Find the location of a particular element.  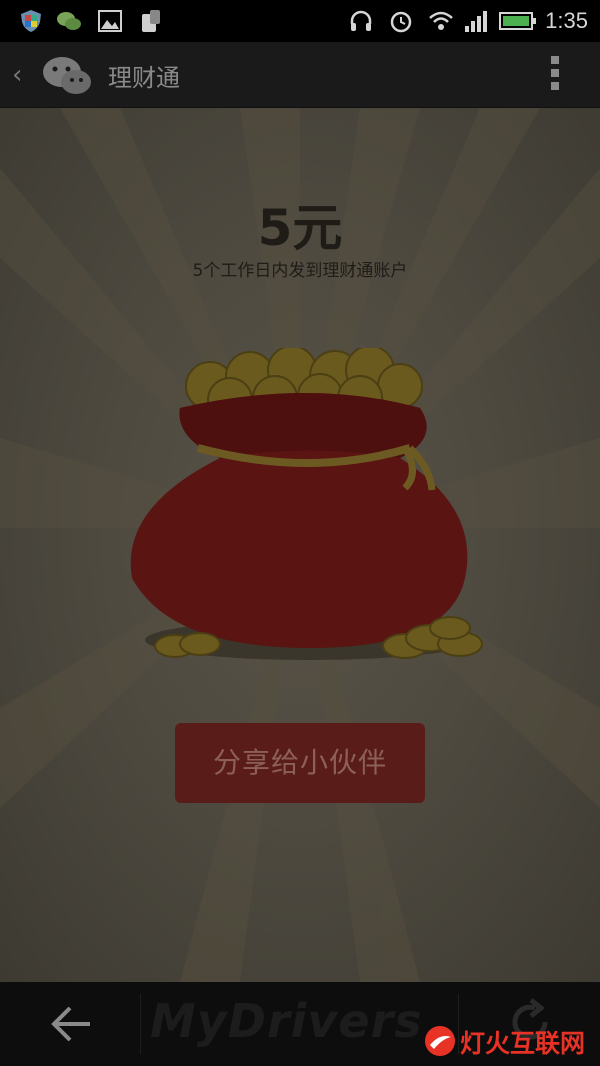

alarm-icon is located at coordinates (401, 22).